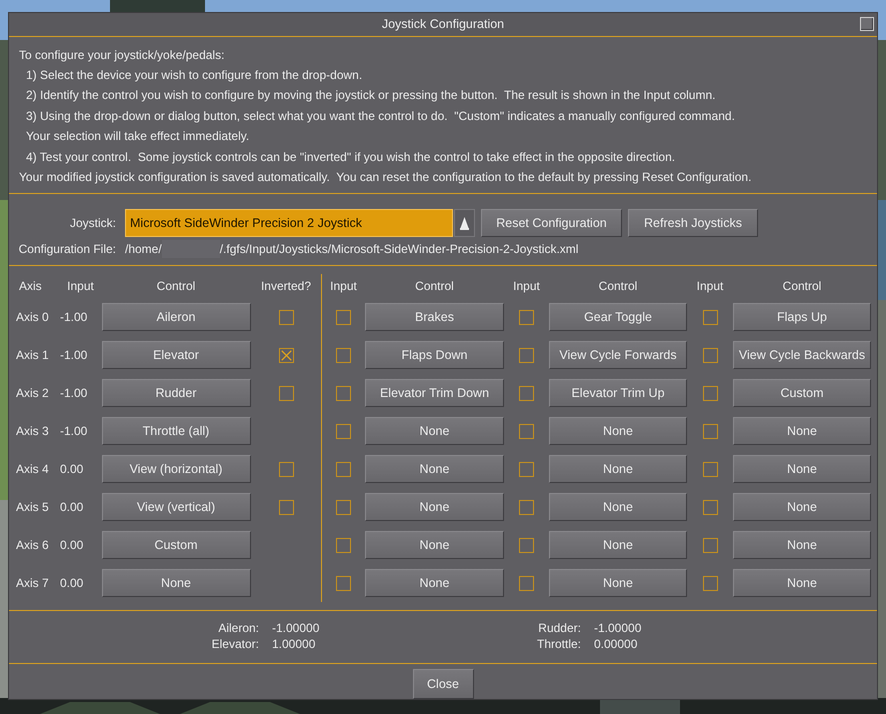  What do you see at coordinates (238, 629) in the screenshot?
I see `readout-label: Aileron:` at bounding box center [238, 629].